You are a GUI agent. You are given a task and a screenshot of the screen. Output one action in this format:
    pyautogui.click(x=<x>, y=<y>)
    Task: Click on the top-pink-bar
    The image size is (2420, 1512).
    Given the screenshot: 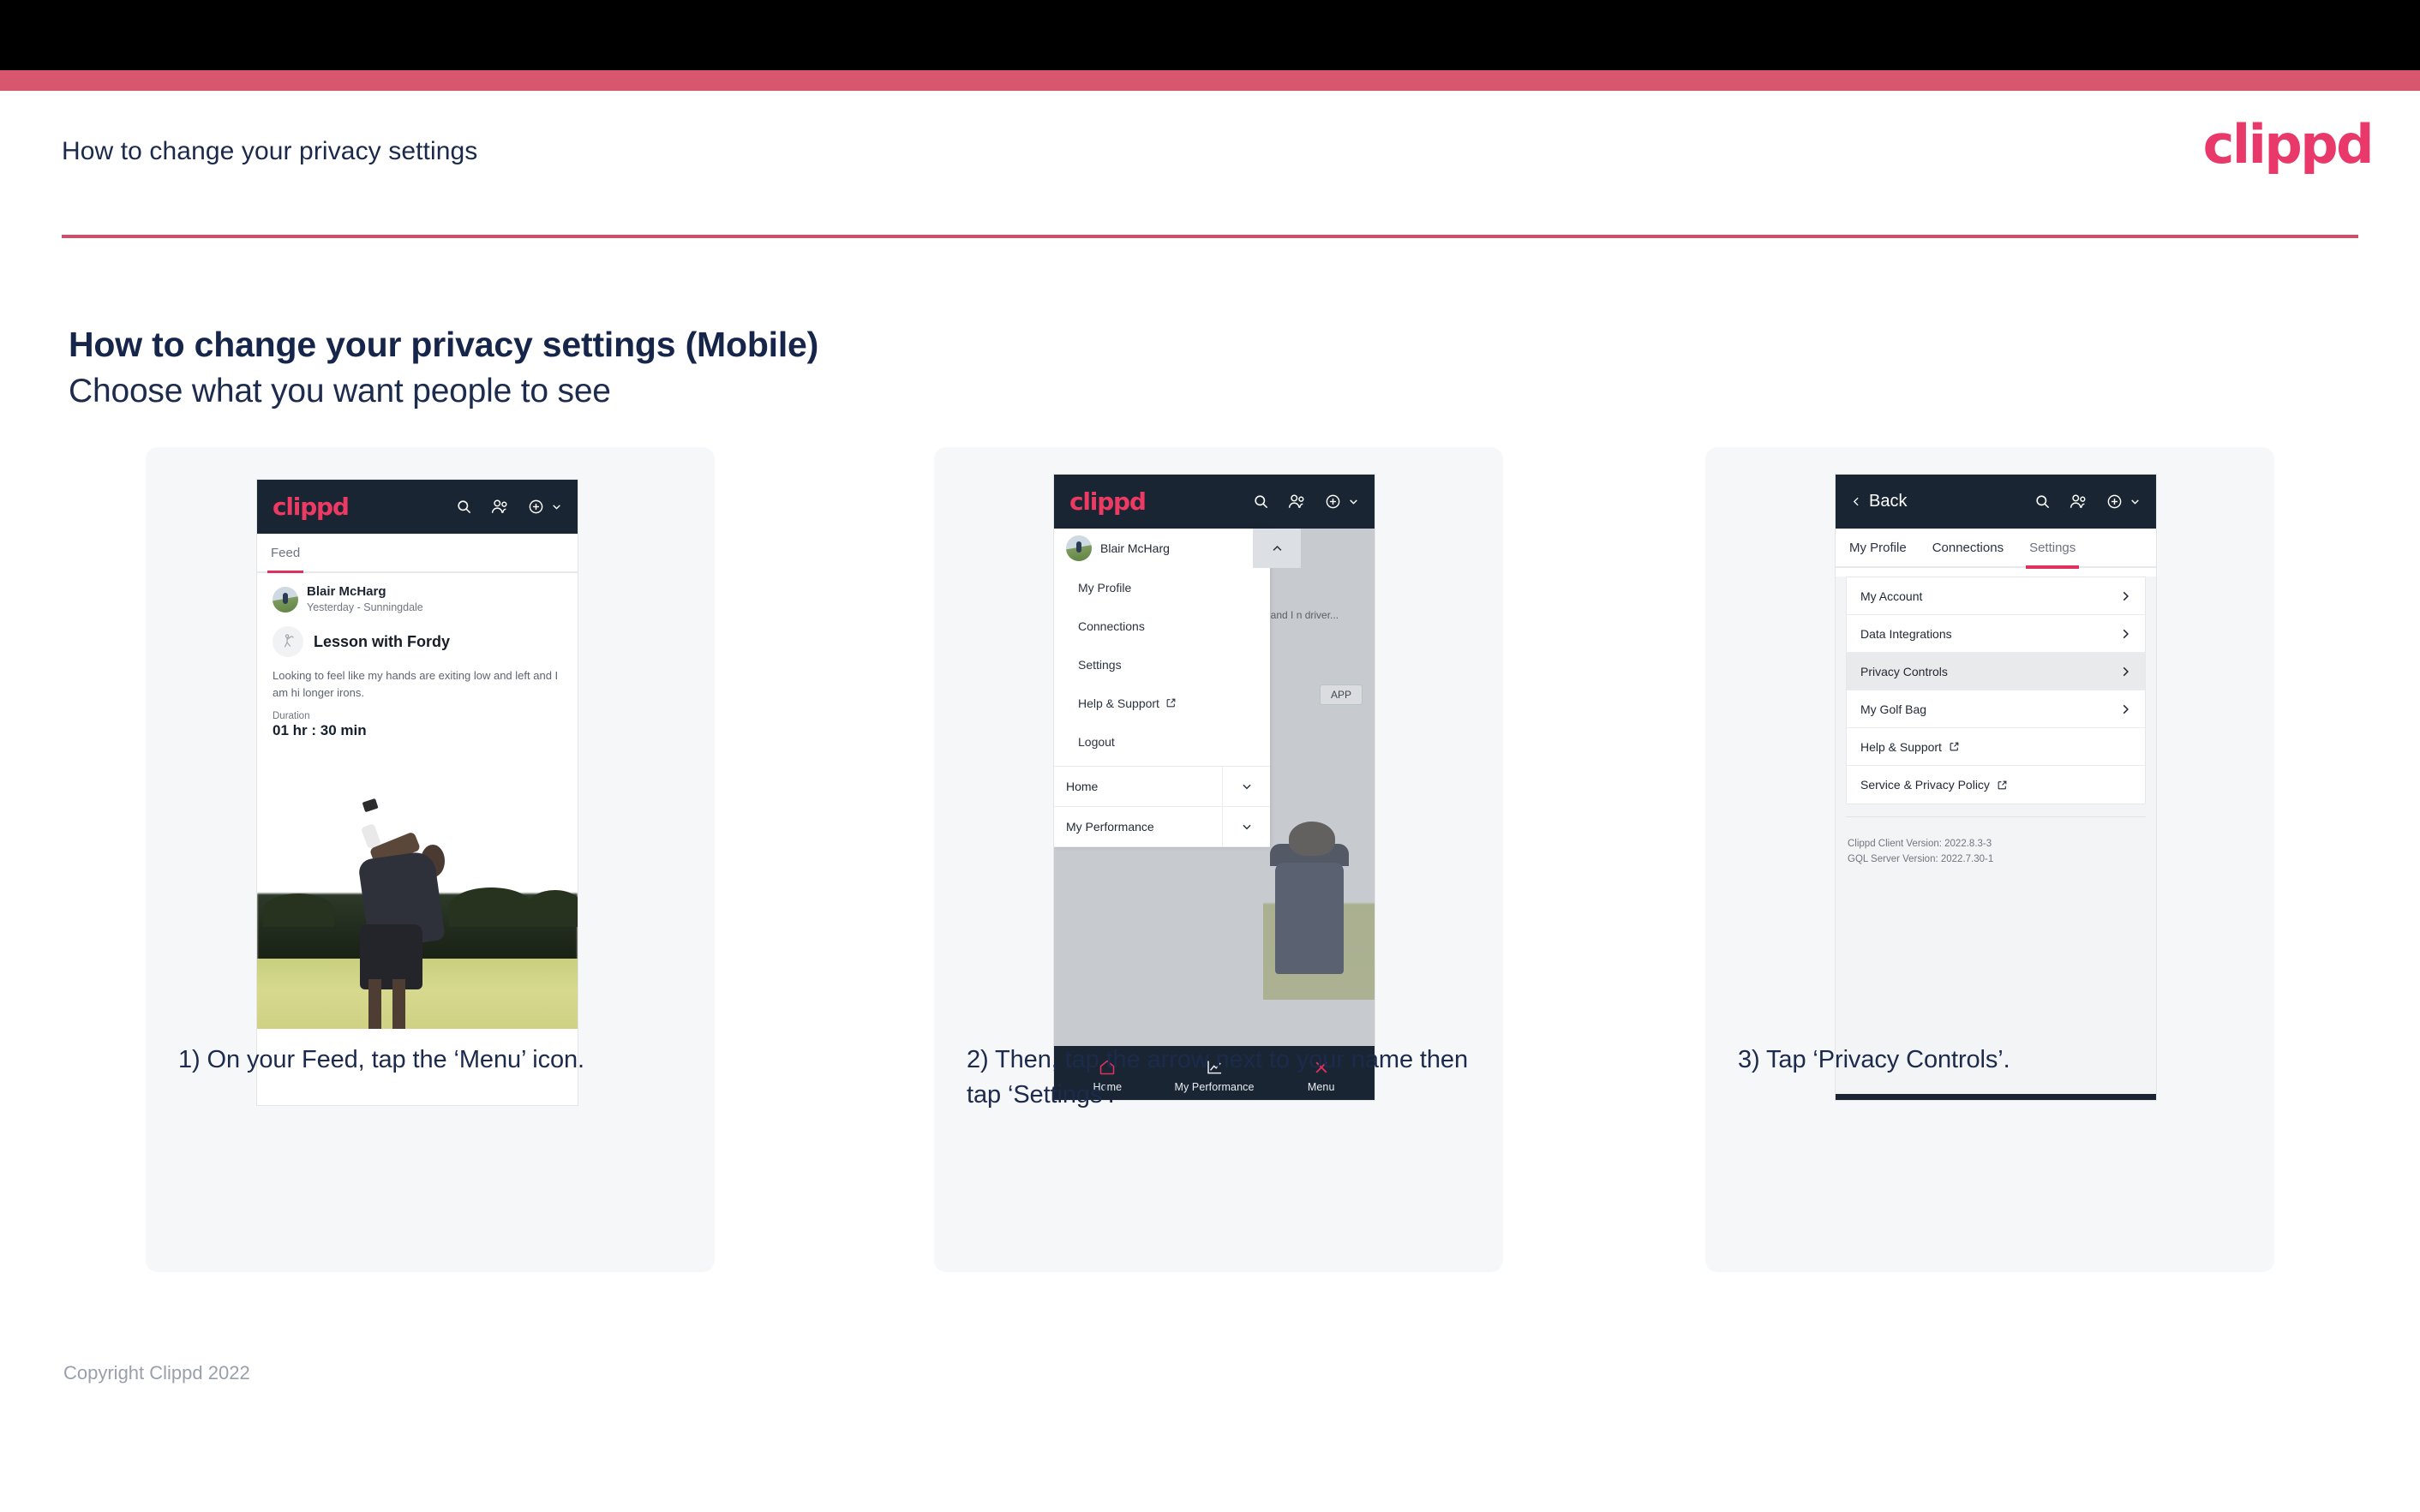 What is the action you would take?
    pyautogui.click(x=1210, y=80)
    